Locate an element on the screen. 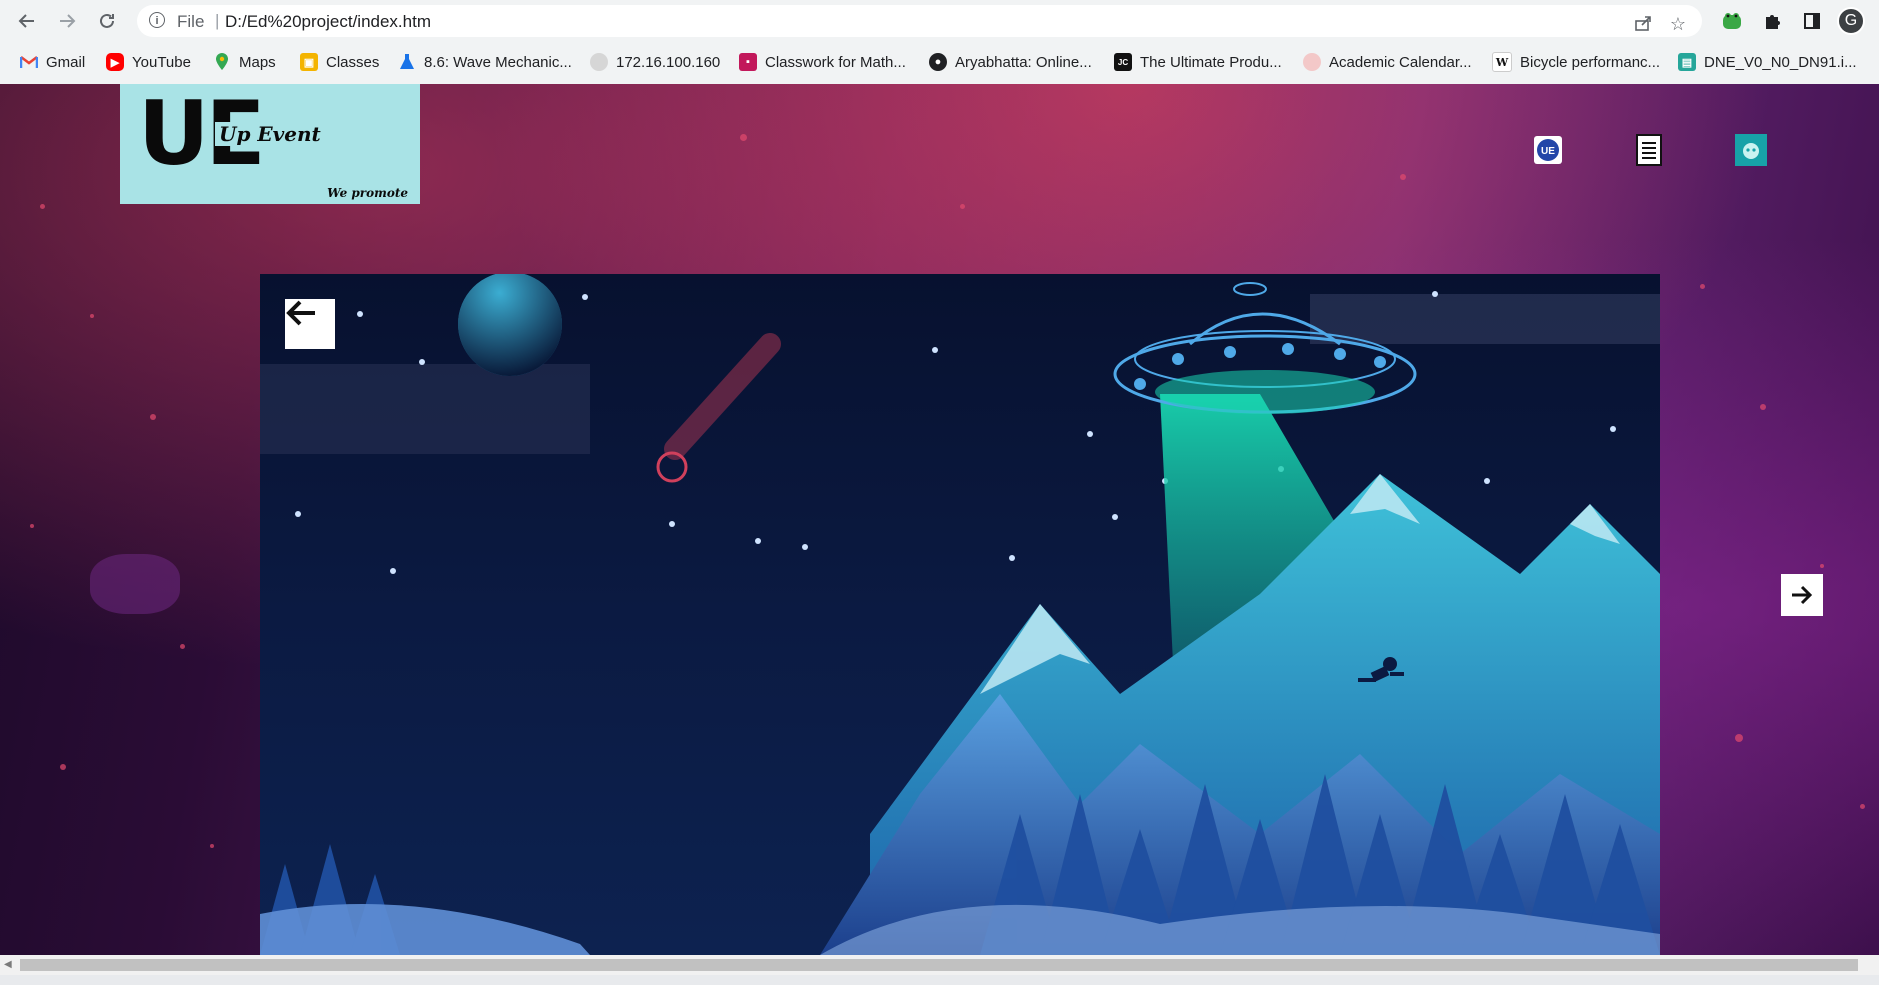 This screenshot has width=1879, height=985. bookmark-label: Gmail is located at coordinates (66, 62).